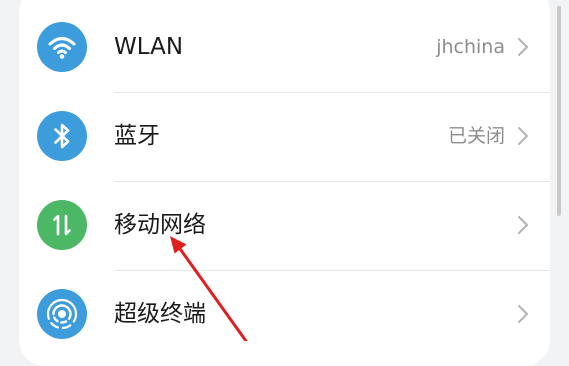 The image size is (569, 366). What do you see at coordinates (160, 225) in the screenshot?
I see `settings-item-label: 移动网络` at bounding box center [160, 225].